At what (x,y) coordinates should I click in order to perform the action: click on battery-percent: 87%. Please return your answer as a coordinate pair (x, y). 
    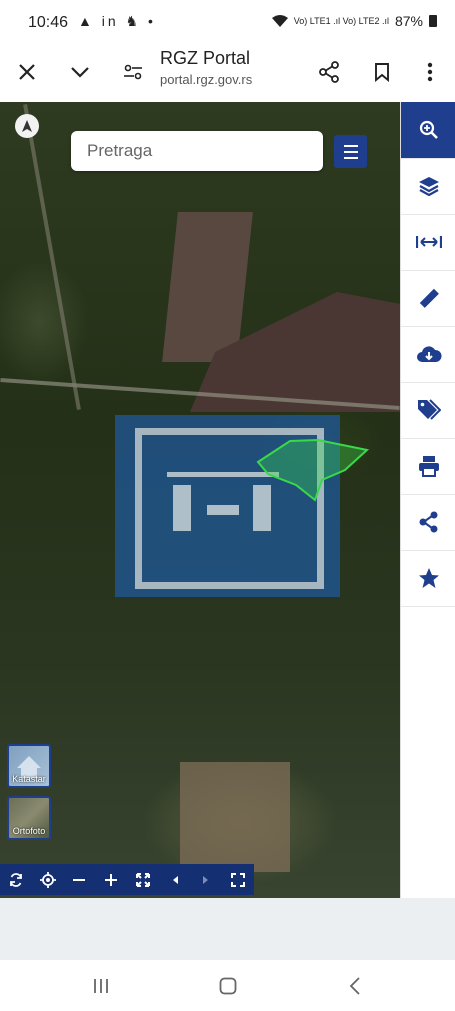
    Looking at the image, I should click on (408, 21).